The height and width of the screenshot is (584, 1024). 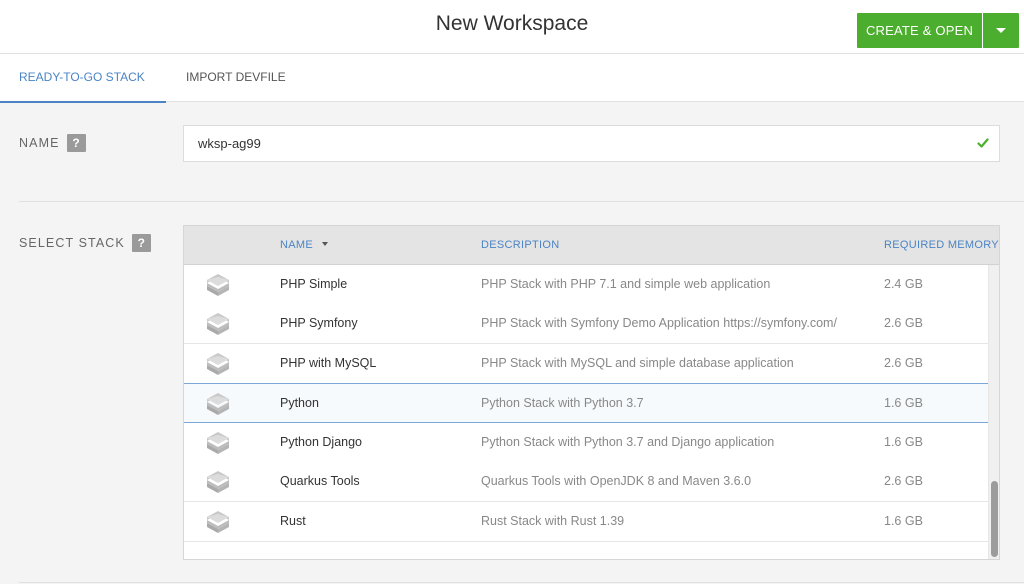 I want to click on select-stack-help-icon: ?, so click(x=141, y=243).